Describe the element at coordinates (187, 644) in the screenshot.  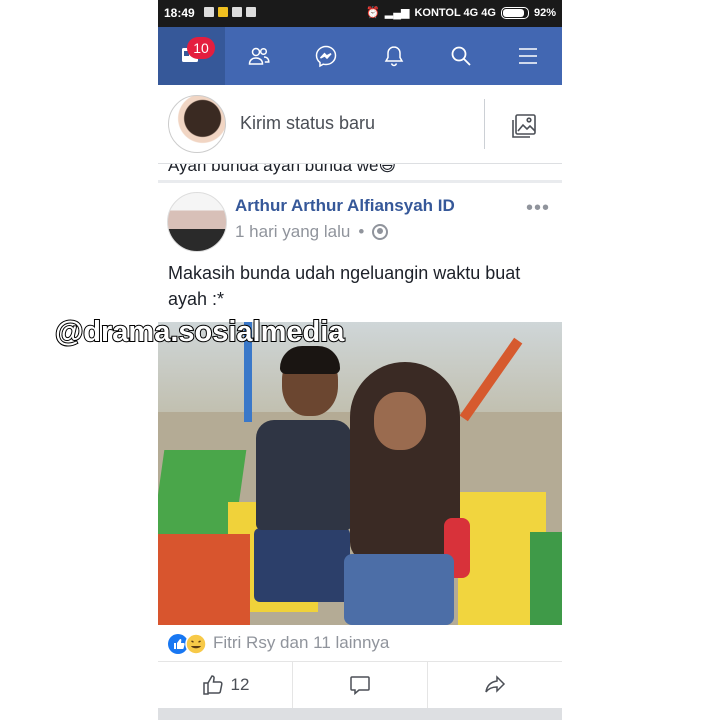
I see `reaction-icons` at that location.